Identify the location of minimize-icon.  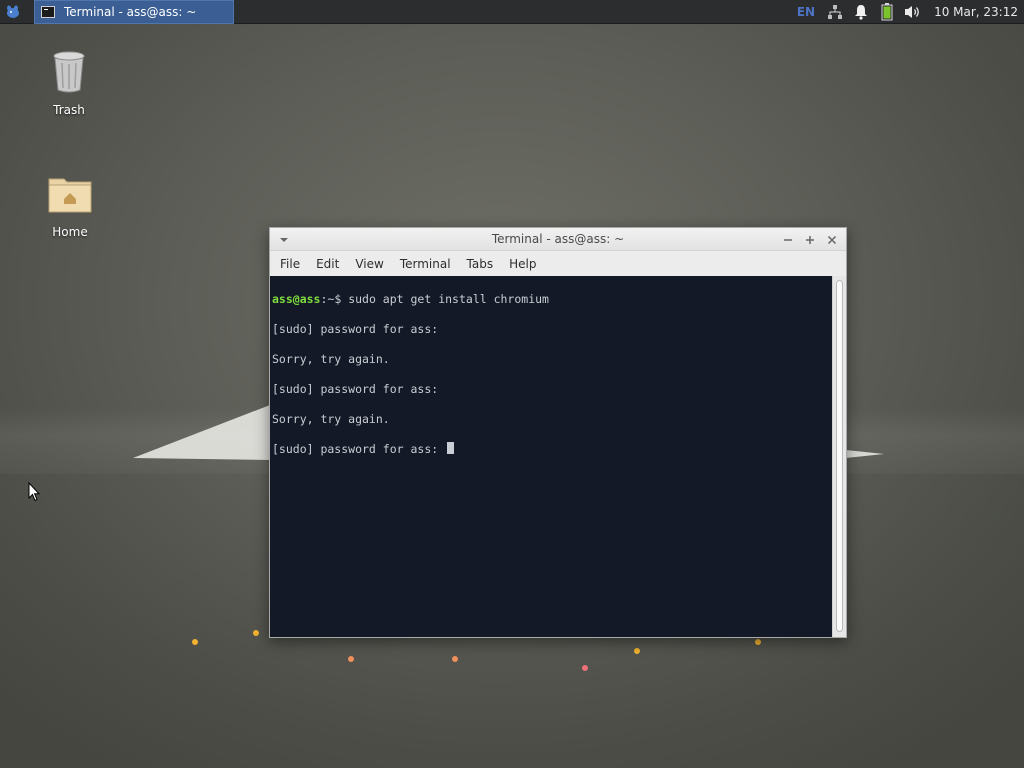
(788, 240).